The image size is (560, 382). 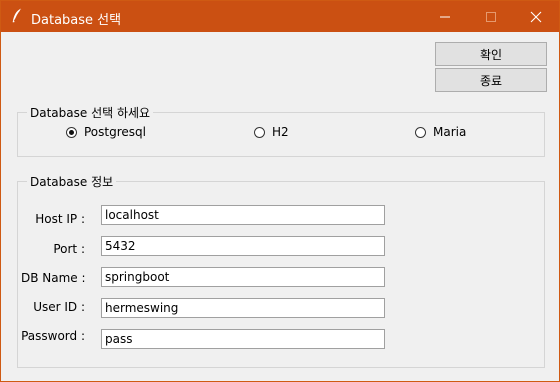 I want to click on radio-label: Maria, so click(x=450, y=132).